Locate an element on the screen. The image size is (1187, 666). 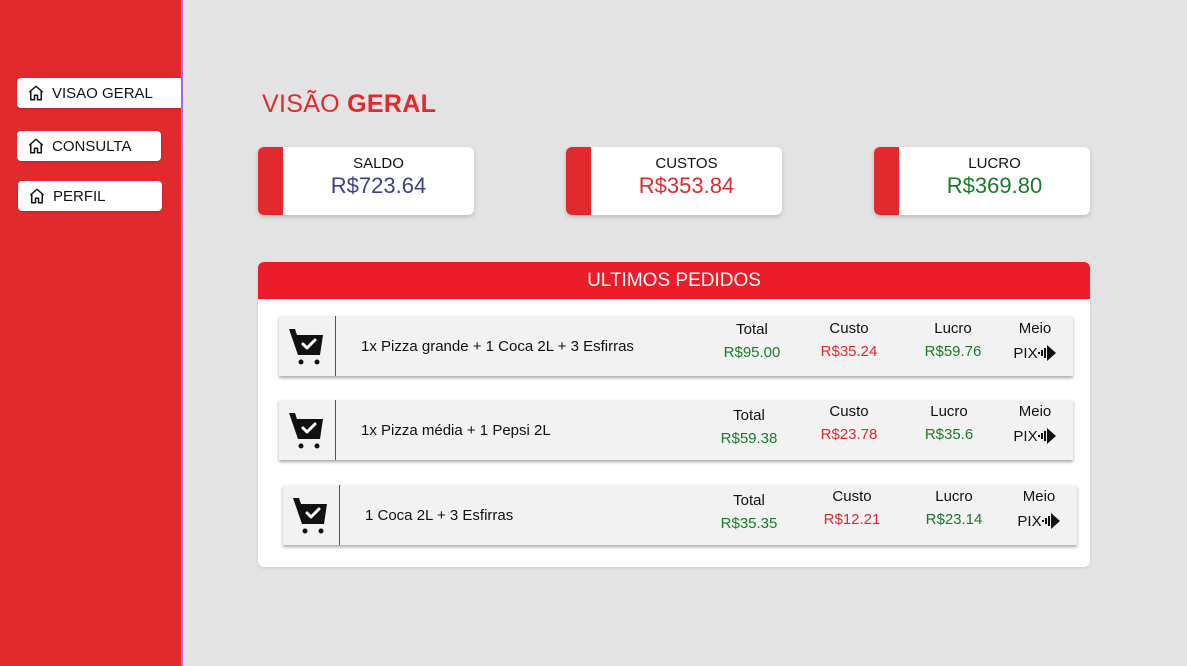
order-custo: Custo R$23.78 is located at coordinates (849, 423).